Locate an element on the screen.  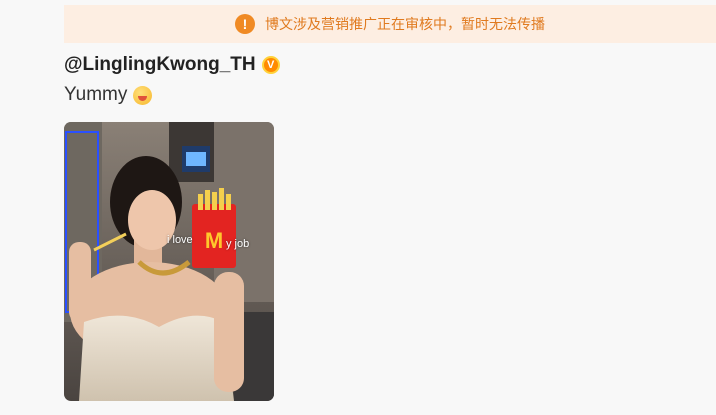
photo-caption-left: i love is located at coordinates (180, 240).